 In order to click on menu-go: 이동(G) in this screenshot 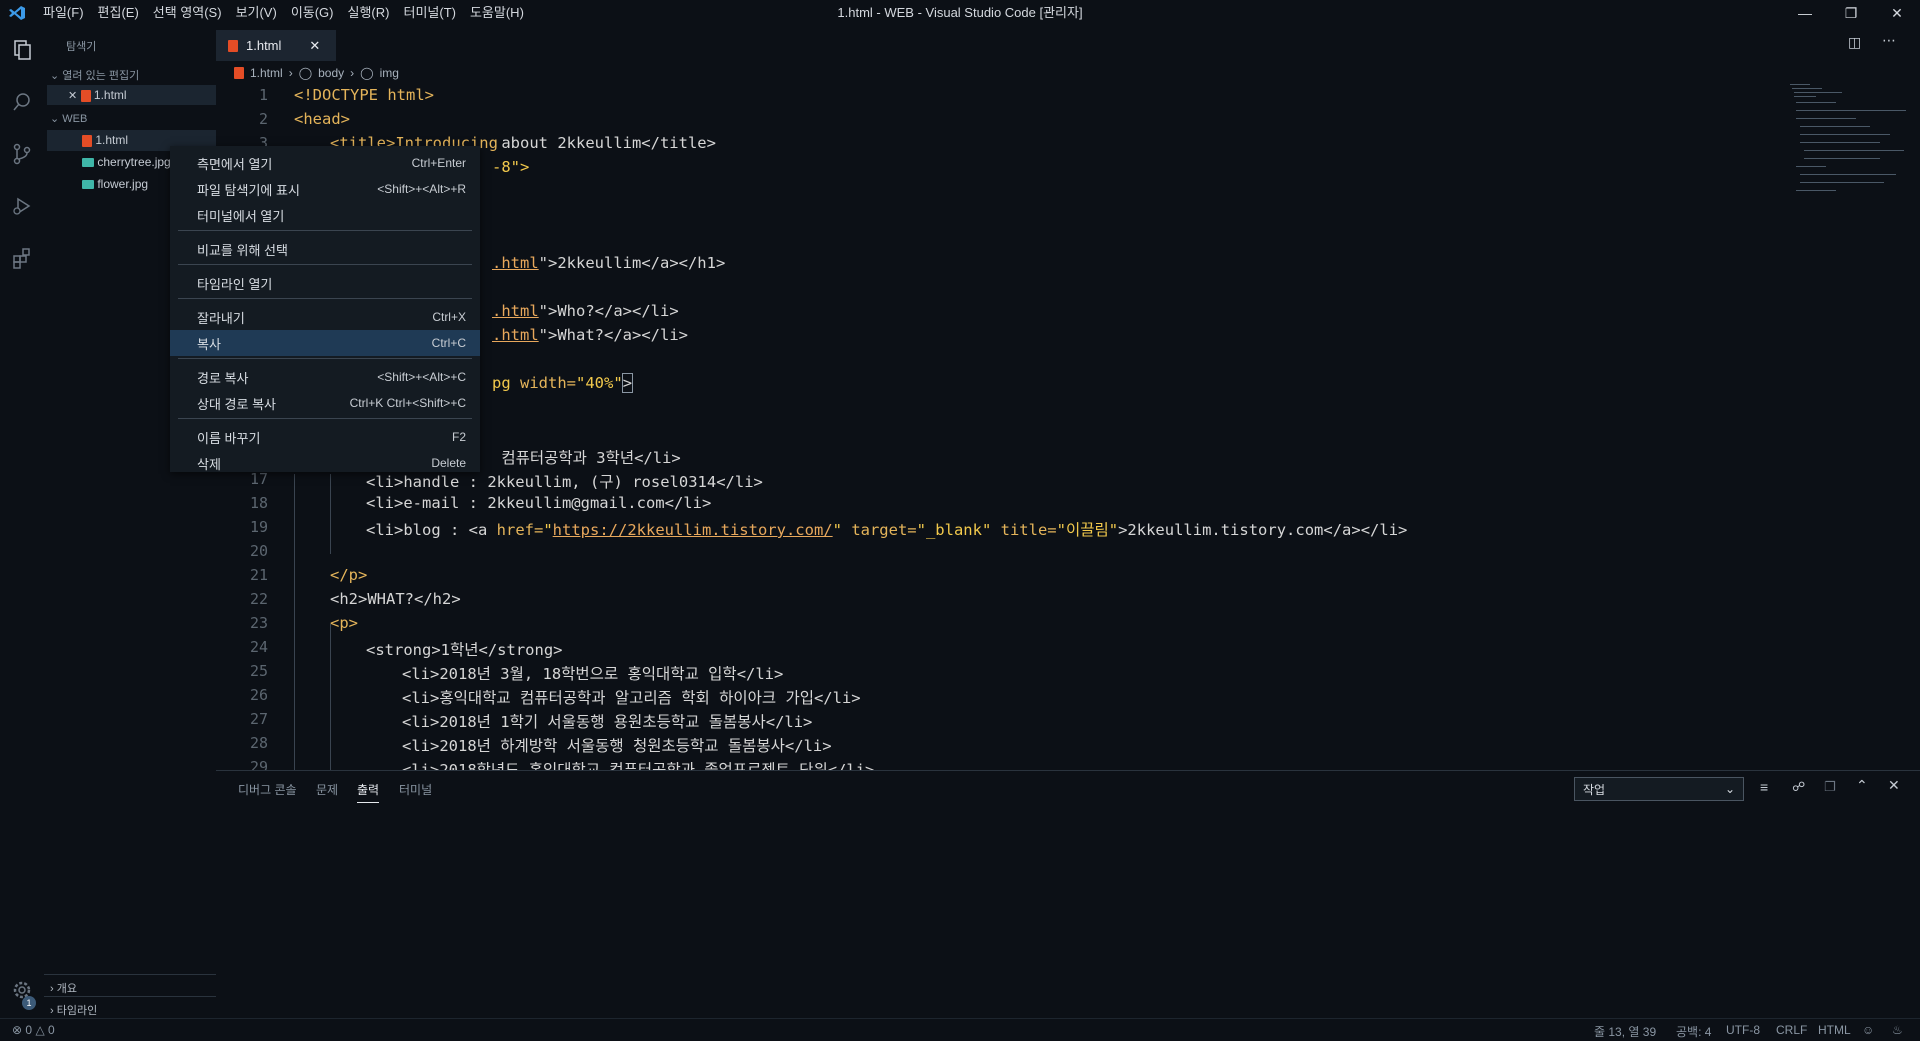, I will do `click(312, 13)`.